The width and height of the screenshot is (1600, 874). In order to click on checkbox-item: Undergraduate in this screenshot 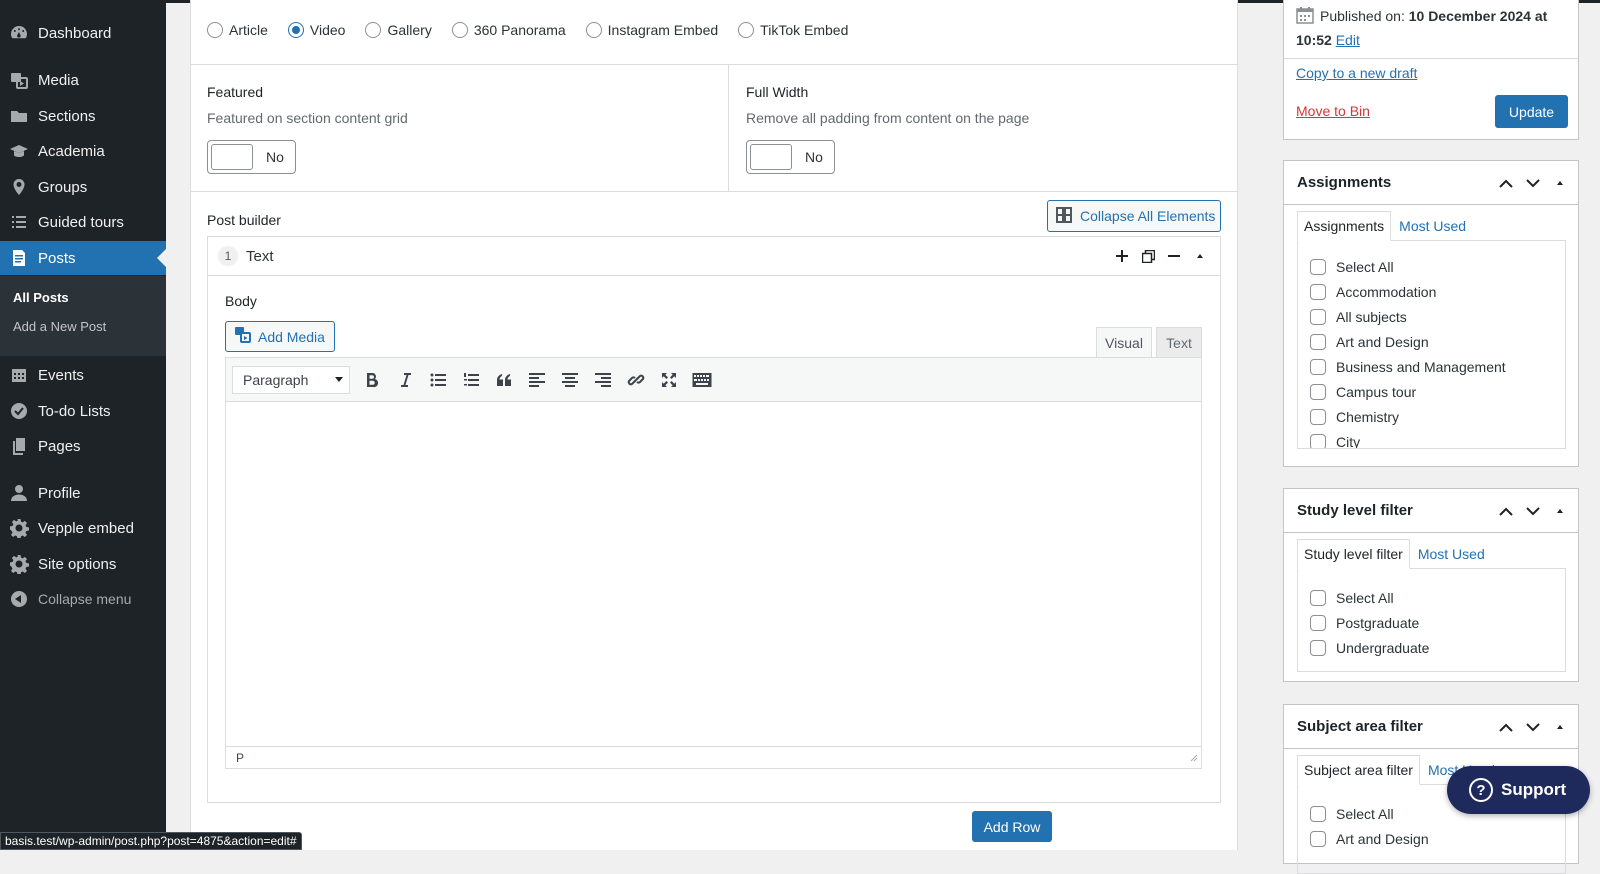, I will do `click(1431, 647)`.